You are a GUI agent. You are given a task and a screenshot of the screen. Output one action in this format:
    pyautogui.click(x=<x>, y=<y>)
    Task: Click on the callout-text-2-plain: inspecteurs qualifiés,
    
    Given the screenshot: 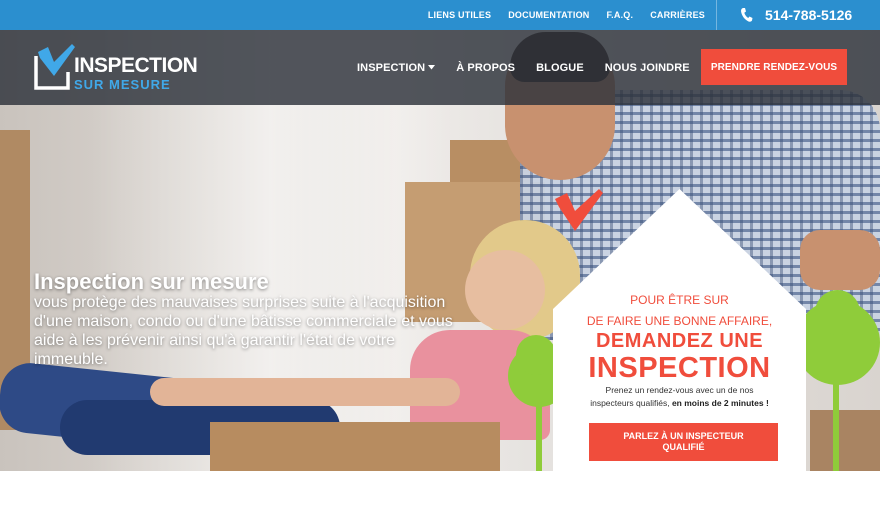 What is the action you would take?
    pyautogui.click(x=631, y=403)
    